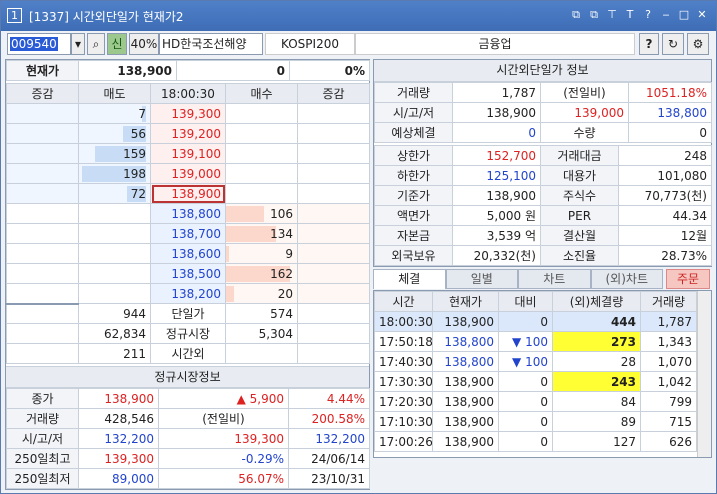 This screenshot has height=494, width=717. I want to click on regular-value-b: -0.29%, so click(223, 458).